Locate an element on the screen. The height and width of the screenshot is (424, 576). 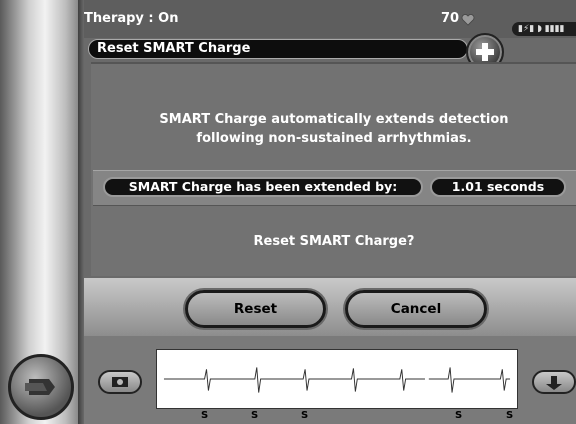
arrow-icon is located at coordinates (554, 383).